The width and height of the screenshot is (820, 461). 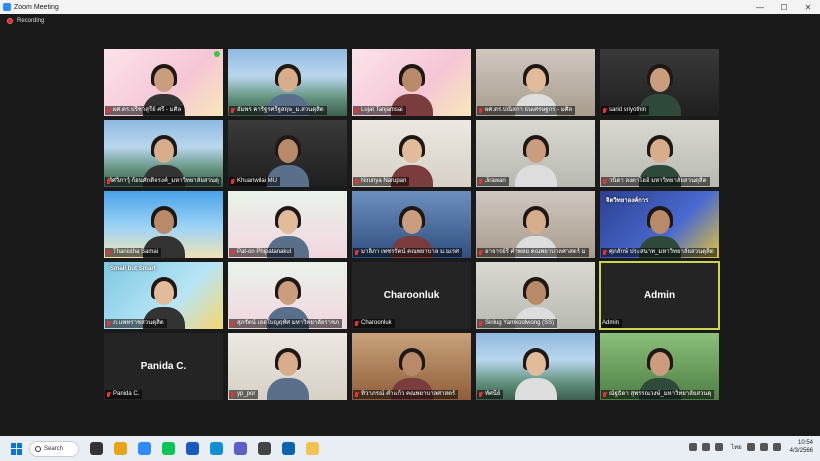 What do you see at coordinates (216, 448) in the screenshot?
I see `edge-icon` at bounding box center [216, 448].